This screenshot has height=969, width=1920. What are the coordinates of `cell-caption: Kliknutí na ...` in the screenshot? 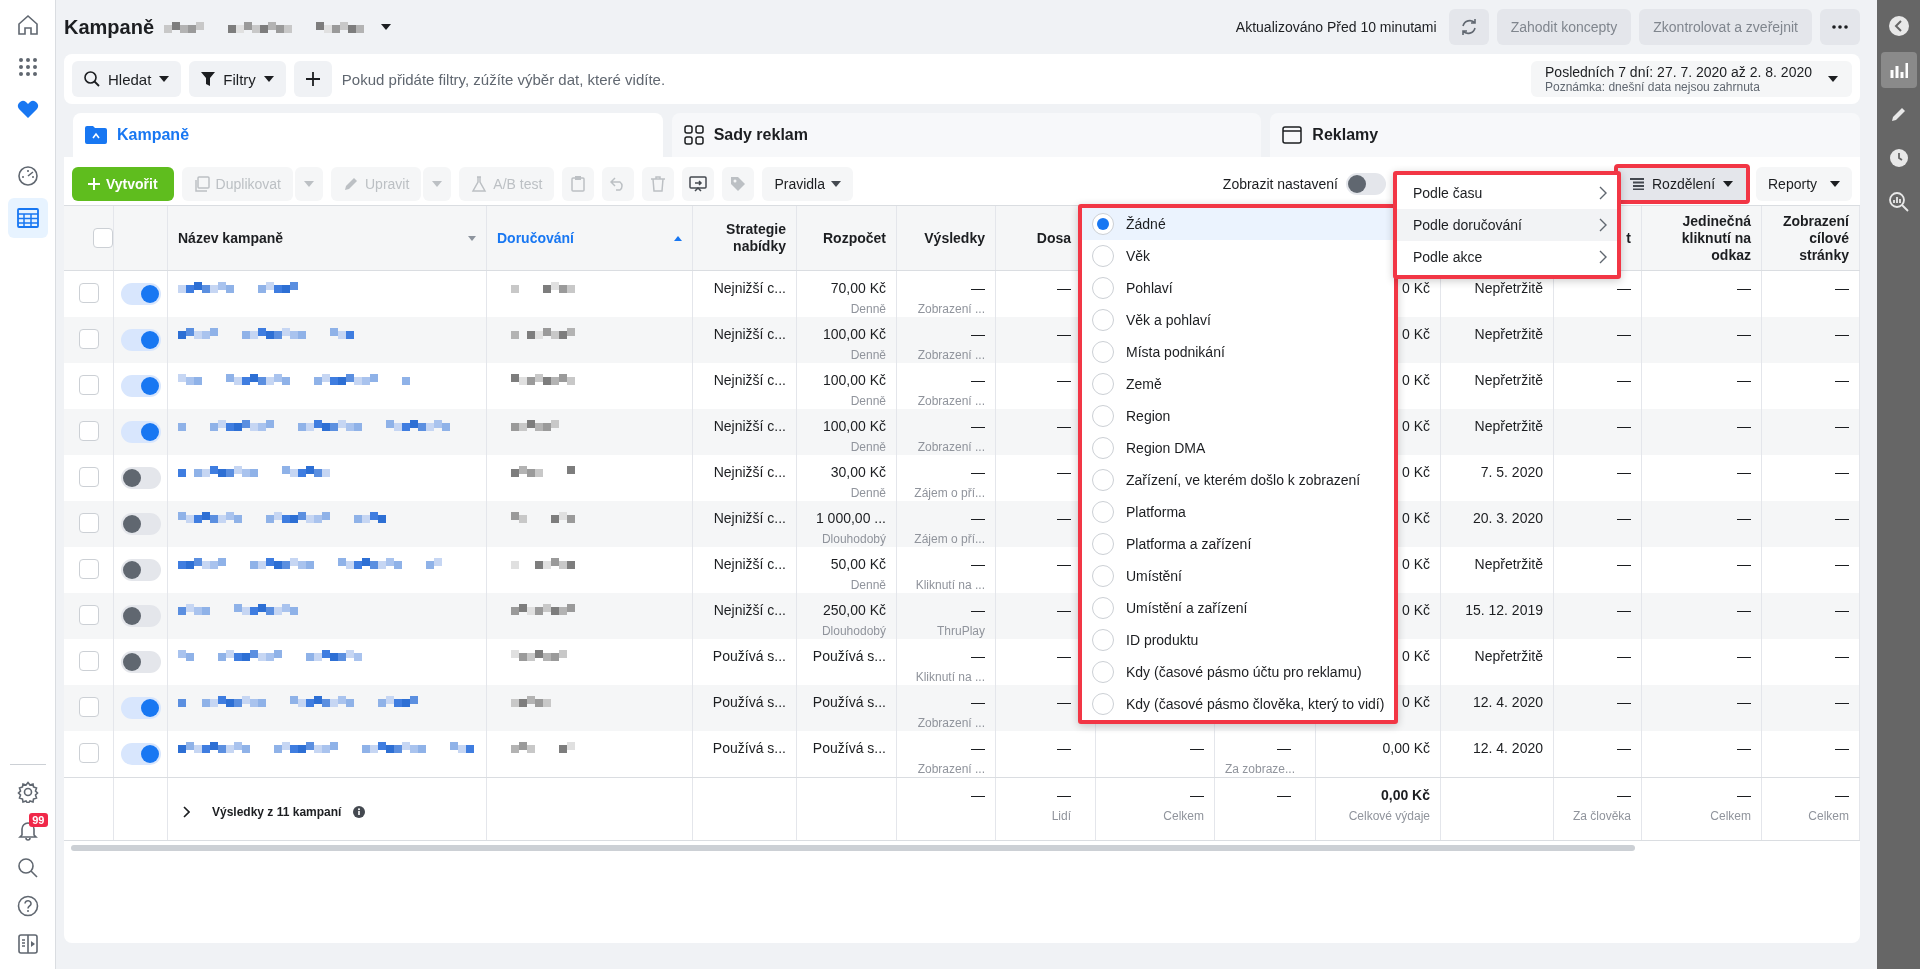 It's located at (950, 585).